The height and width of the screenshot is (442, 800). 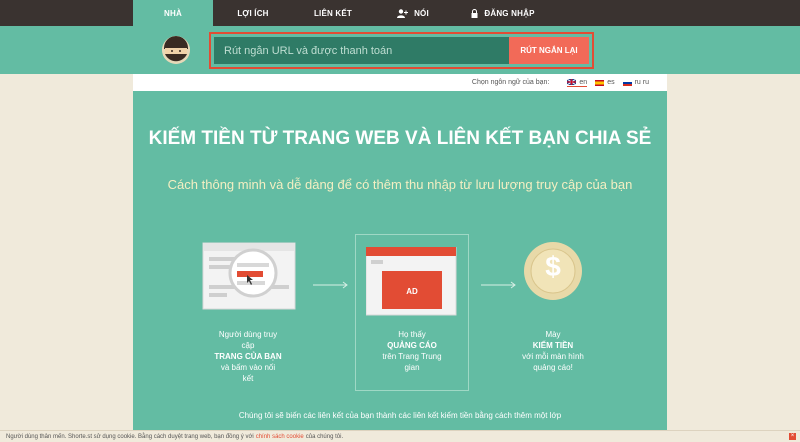 I want to click on ad-browser-illustration, so click(x=411, y=284).